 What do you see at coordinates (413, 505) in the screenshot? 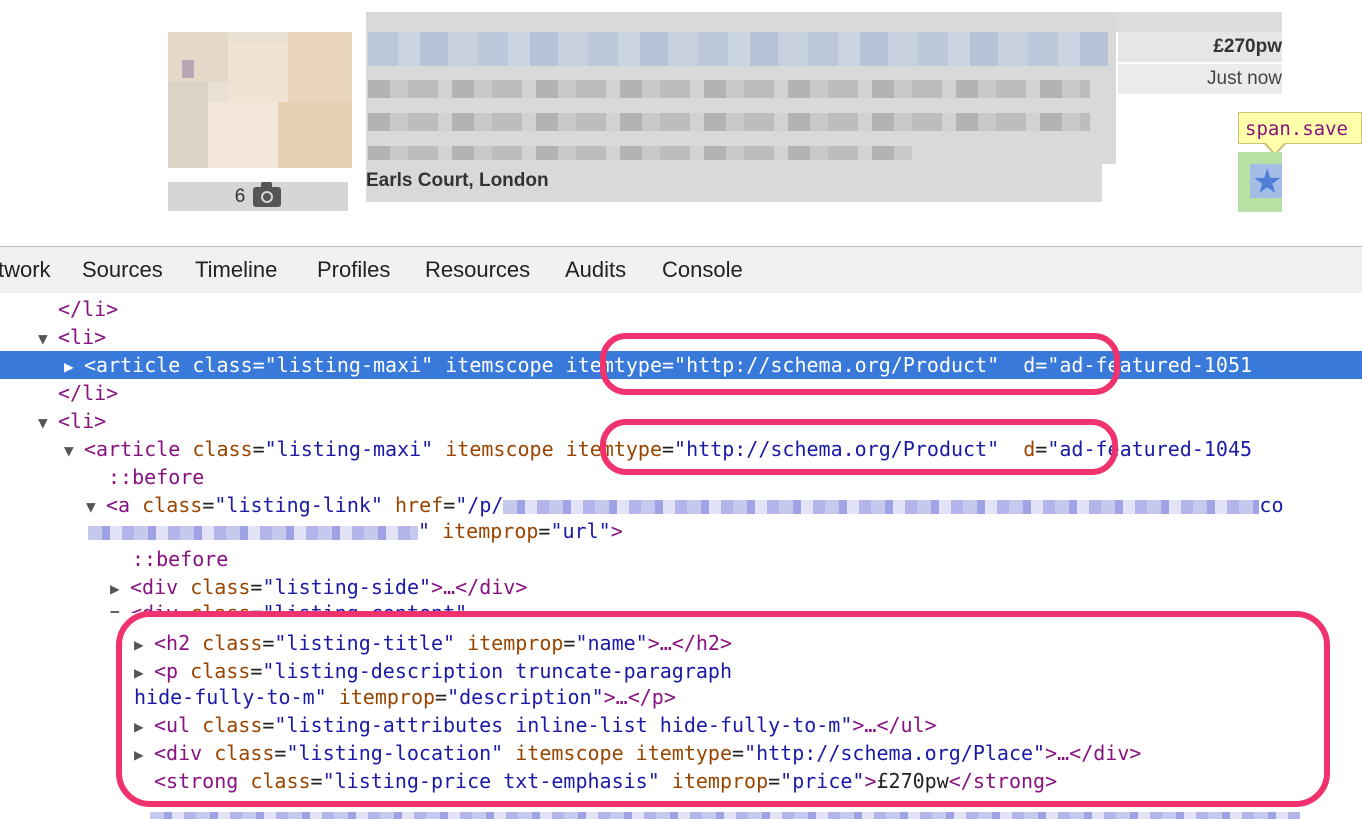
I see `attr-name: href` at bounding box center [413, 505].